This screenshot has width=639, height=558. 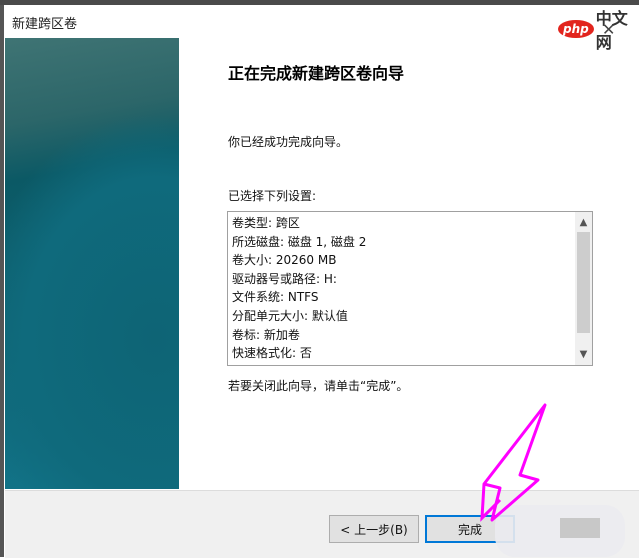 What do you see at coordinates (318, 386) in the screenshot?
I see `closing-text: 若要关闭此向导，请单击“完成”。` at bounding box center [318, 386].